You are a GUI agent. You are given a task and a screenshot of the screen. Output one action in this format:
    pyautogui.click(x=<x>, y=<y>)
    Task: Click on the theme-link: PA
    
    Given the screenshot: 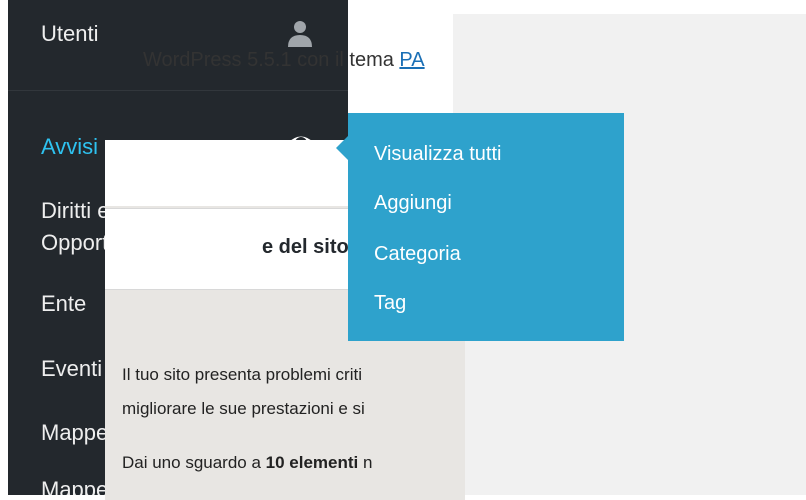 What is the action you would take?
    pyautogui.click(x=411, y=60)
    